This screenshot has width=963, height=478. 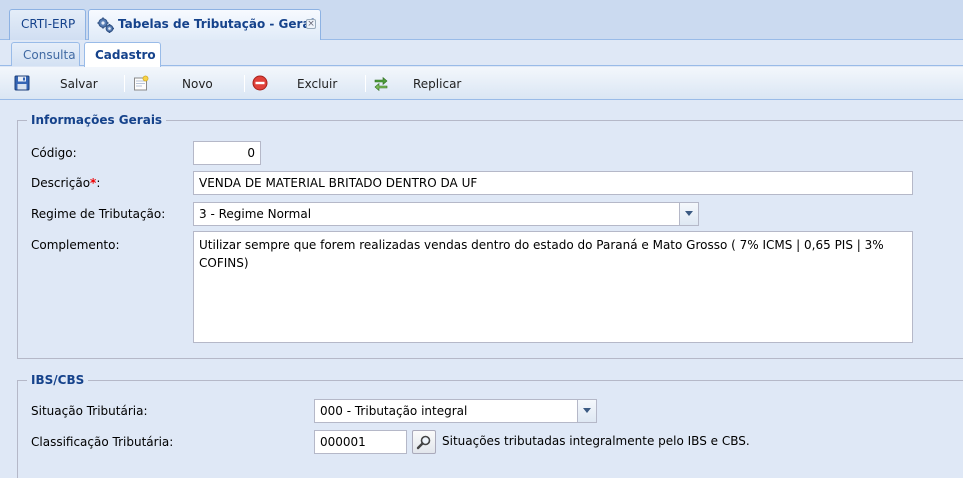 What do you see at coordinates (98, 214) in the screenshot?
I see `regime-tributacao-label: Regime de Tributação:` at bounding box center [98, 214].